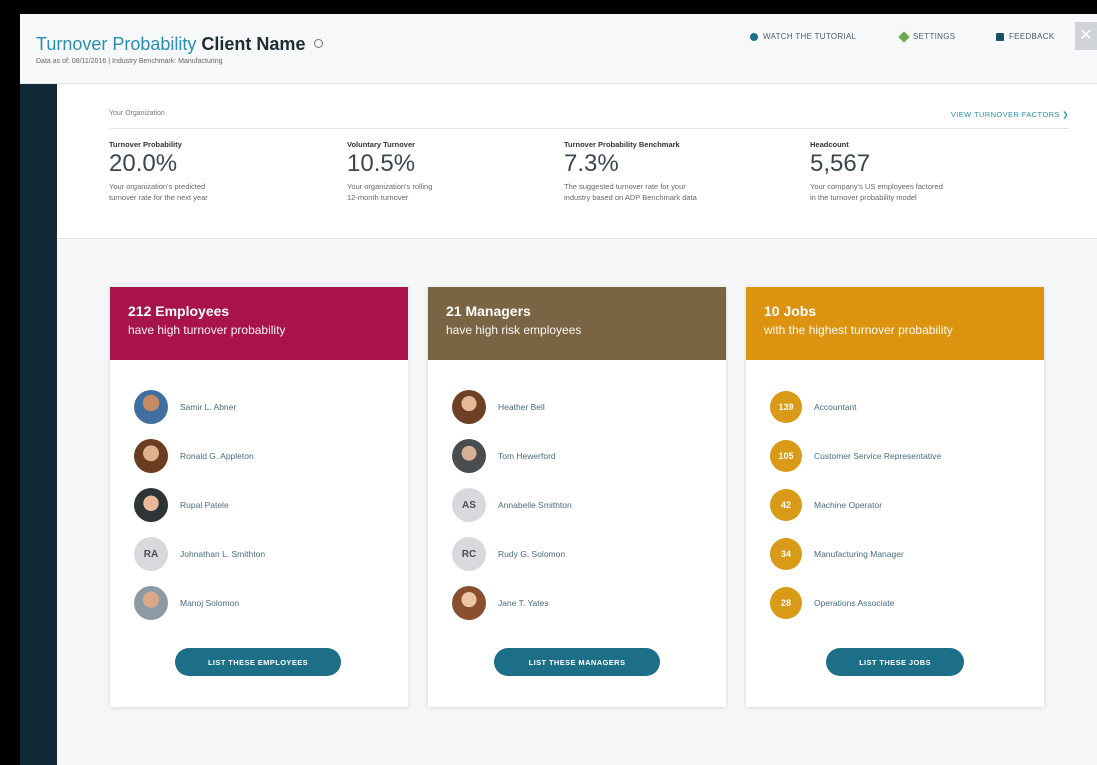 This screenshot has height=765, width=1097. I want to click on metric-description-line: in the turnover probability model, so click(863, 198).